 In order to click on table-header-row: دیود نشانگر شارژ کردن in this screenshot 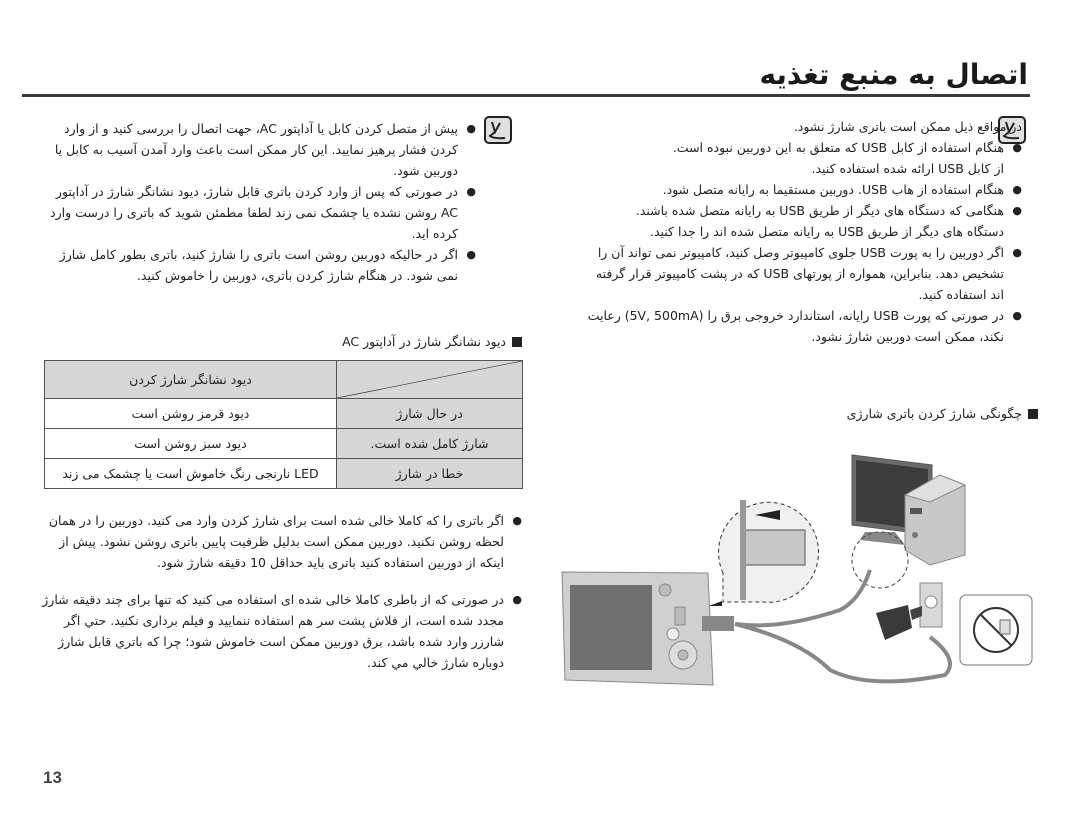, I will do `click(283, 379)`.